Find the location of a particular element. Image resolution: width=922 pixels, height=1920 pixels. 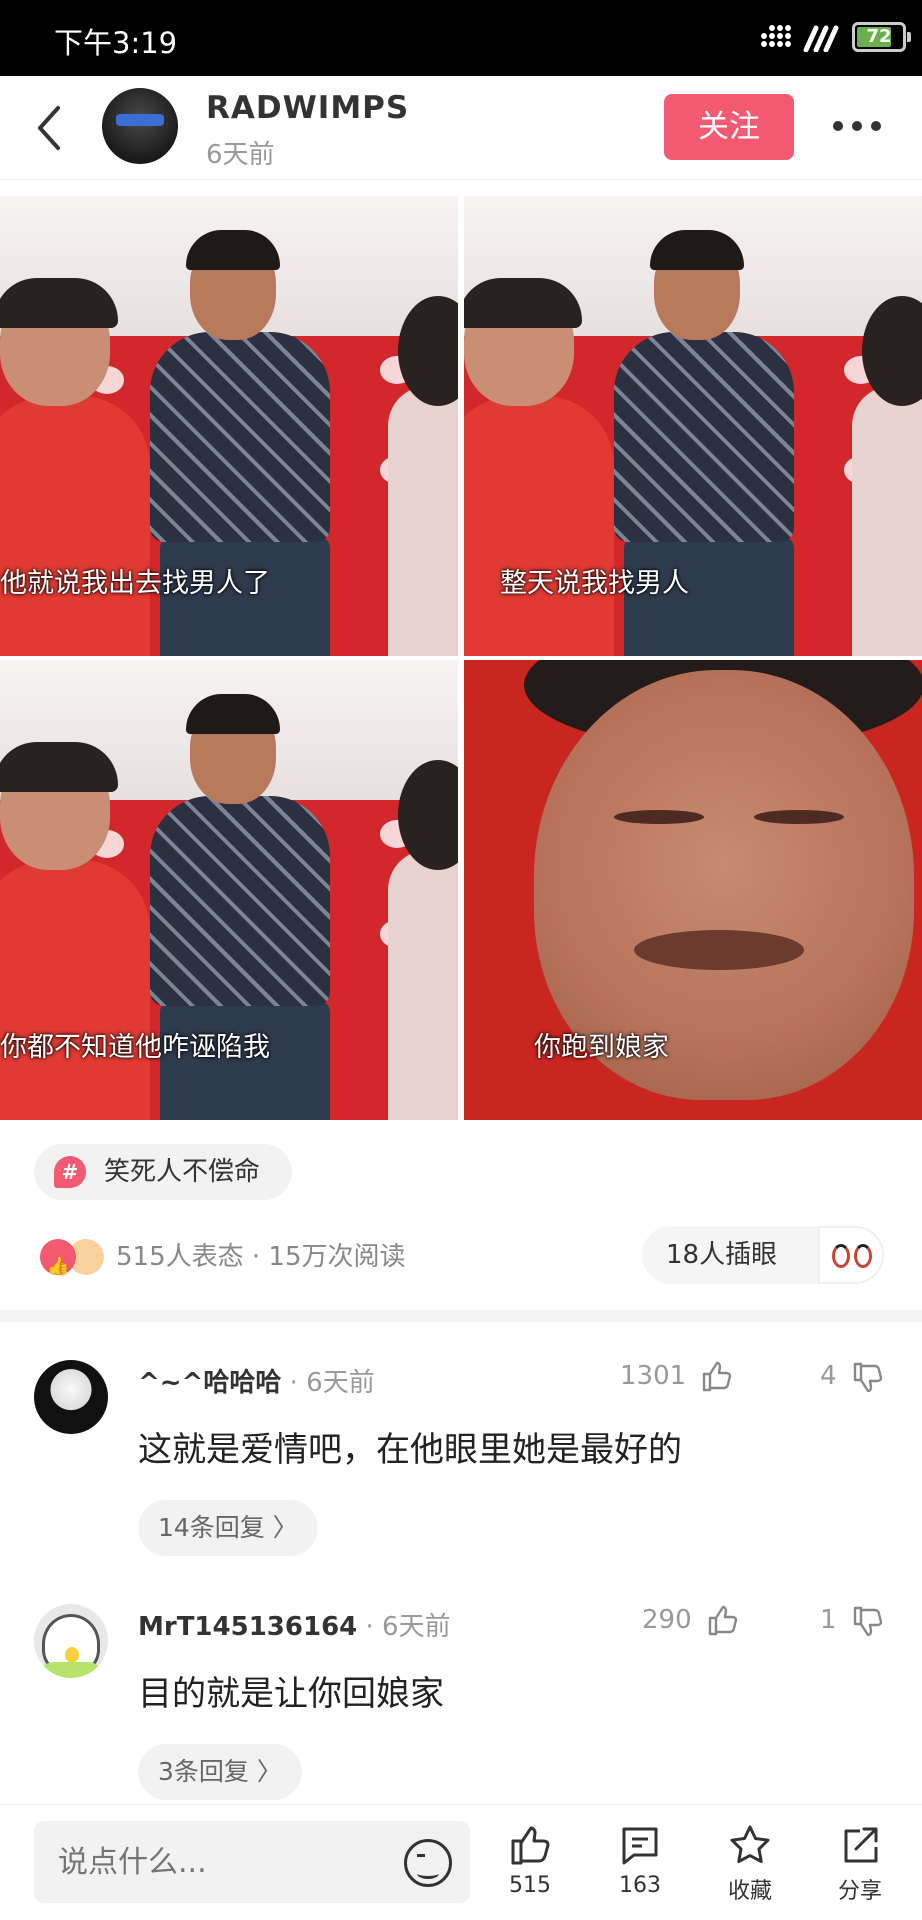

image-subtitle: 整天说我找男人 is located at coordinates (594, 583).